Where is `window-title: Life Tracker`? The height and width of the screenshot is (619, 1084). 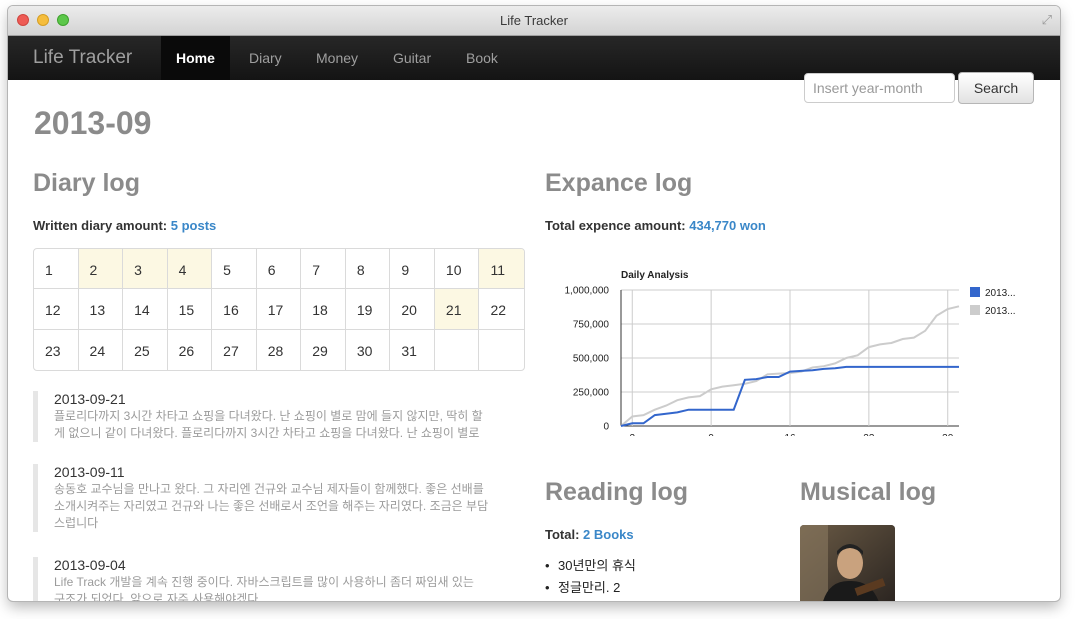
window-title: Life Tracker is located at coordinates (534, 20).